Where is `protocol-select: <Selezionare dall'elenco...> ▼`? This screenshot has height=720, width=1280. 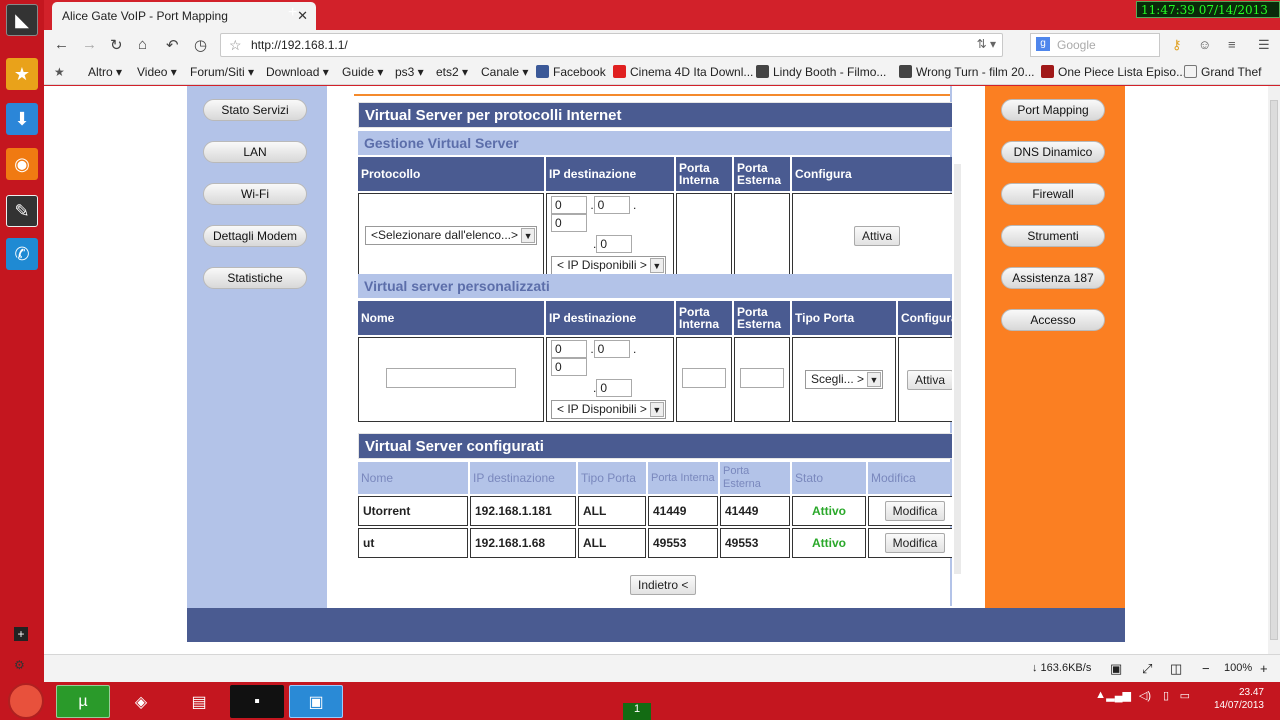
protocol-select: <Selezionare dall'elenco...> ▼ is located at coordinates (451, 235).